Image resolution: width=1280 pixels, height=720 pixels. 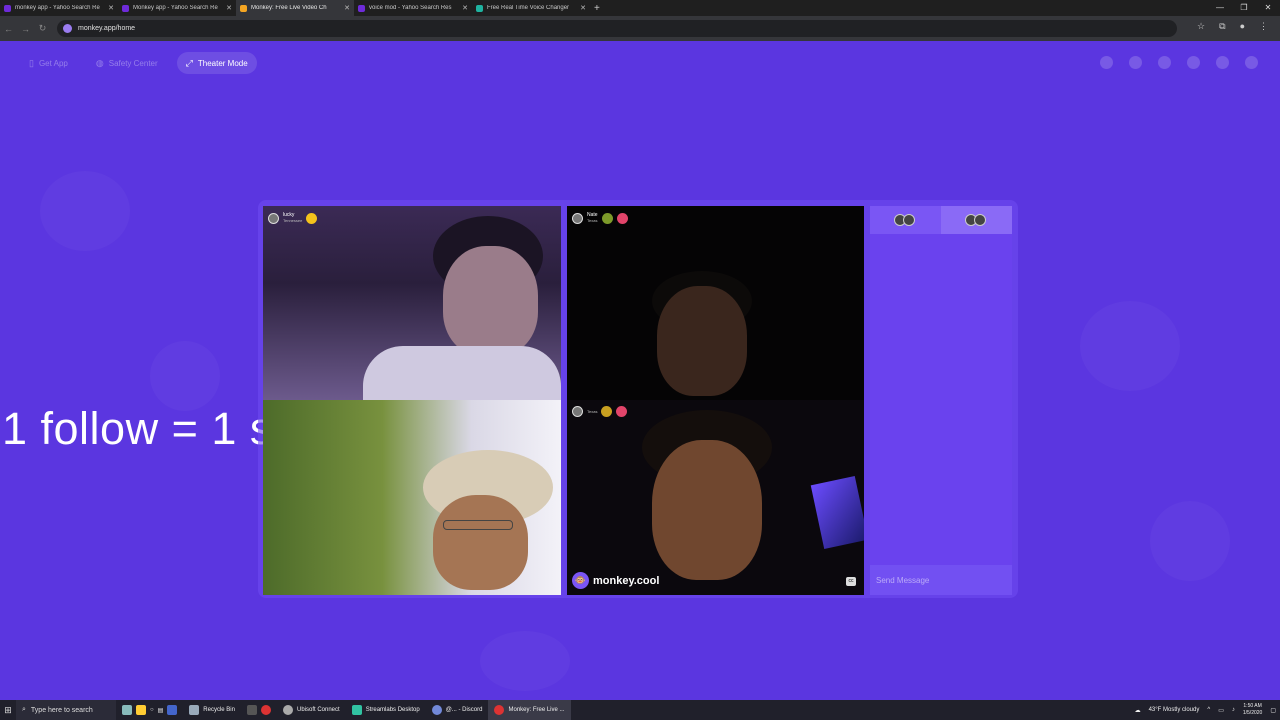 What do you see at coordinates (1221, 710) in the screenshot?
I see `network-icon: ▭` at bounding box center [1221, 710].